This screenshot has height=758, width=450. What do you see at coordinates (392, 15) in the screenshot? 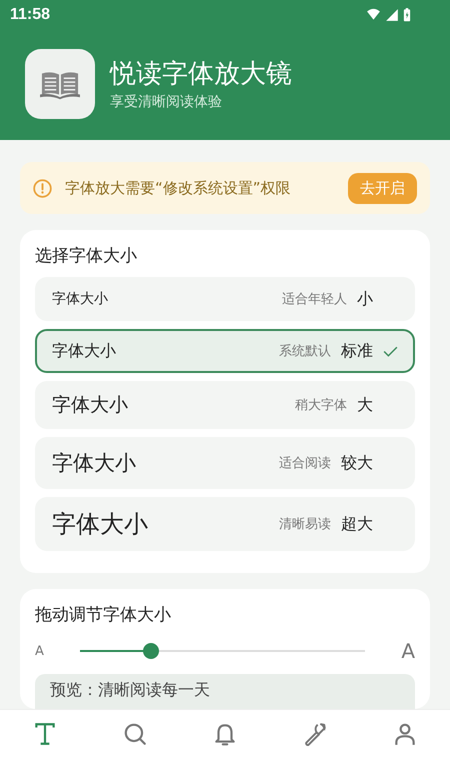
I see `signal-icon` at bounding box center [392, 15].